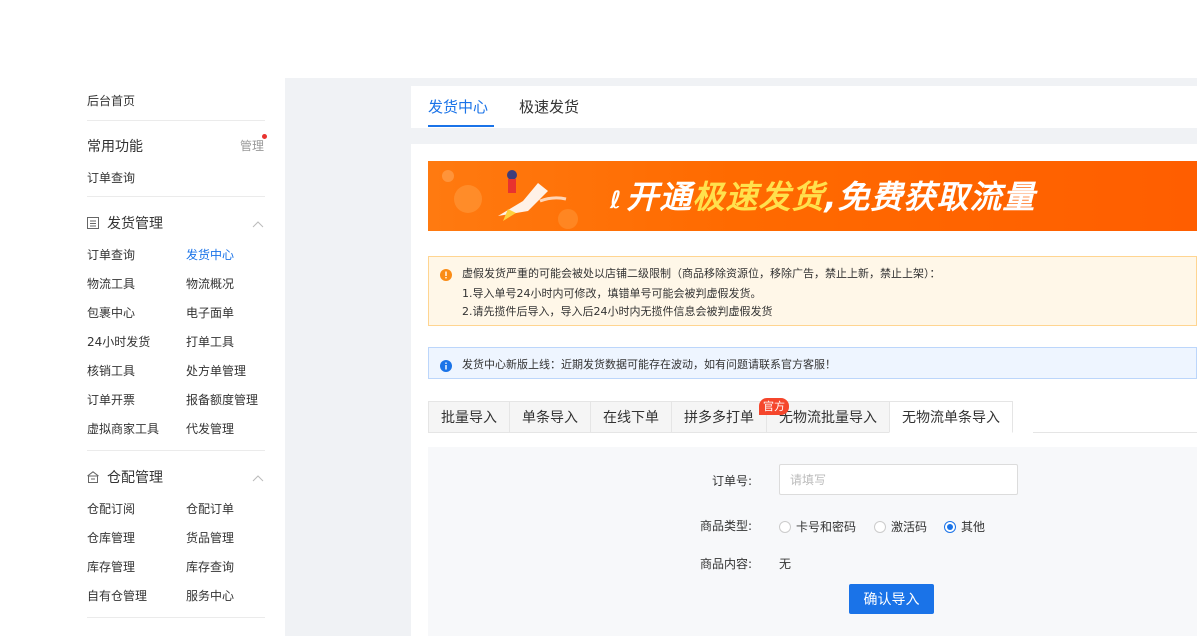 The height and width of the screenshot is (636, 1197). Describe the element at coordinates (93, 477) in the screenshot. I see `warehouse-icon` at that location.